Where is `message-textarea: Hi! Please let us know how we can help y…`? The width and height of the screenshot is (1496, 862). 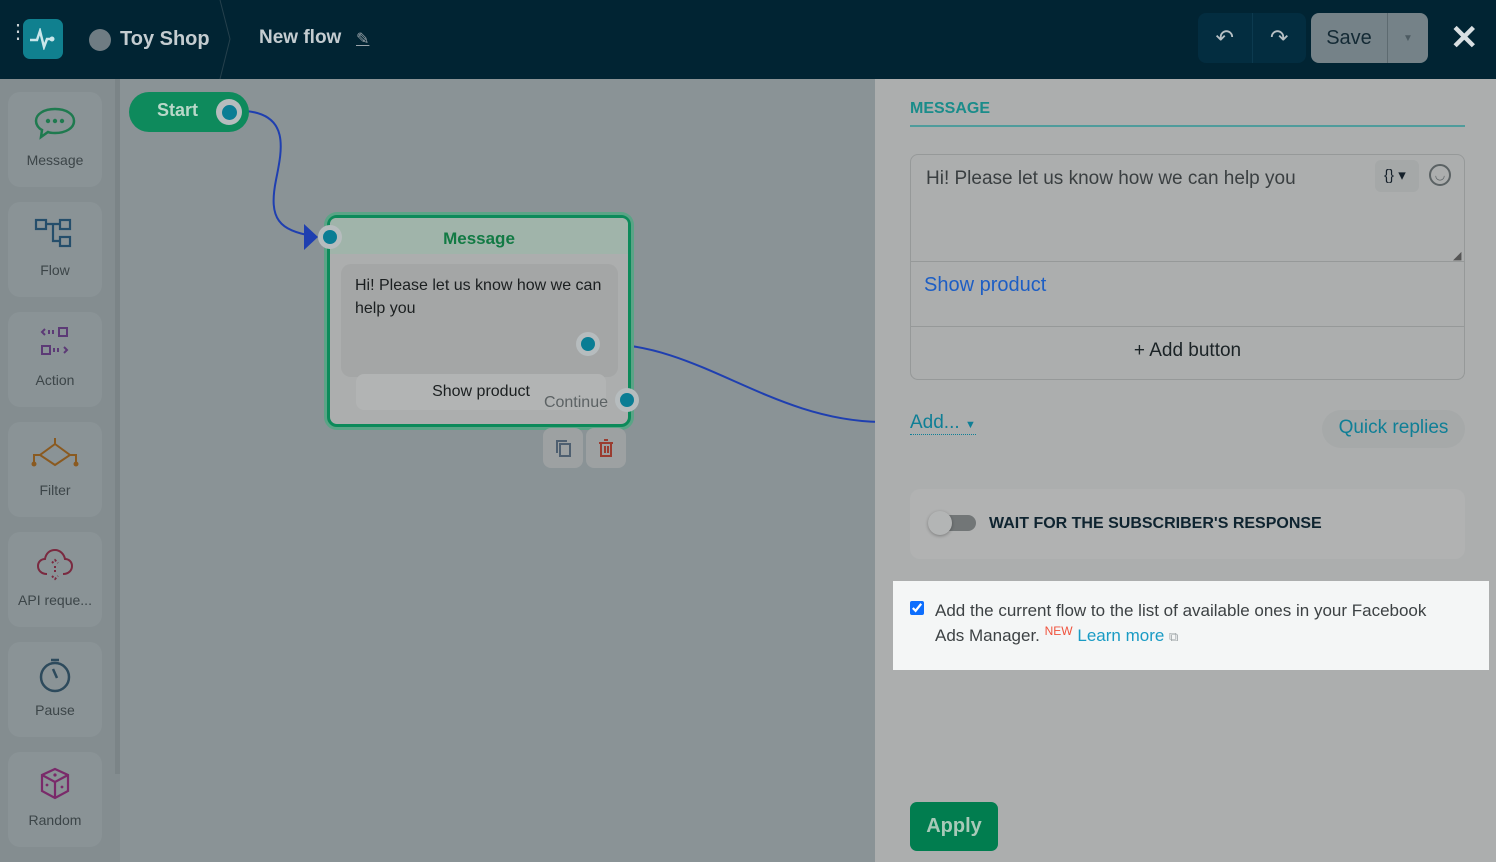
message-textarea: Hi! Please let us know how we can help y… is located at coordinates (1111, 179).